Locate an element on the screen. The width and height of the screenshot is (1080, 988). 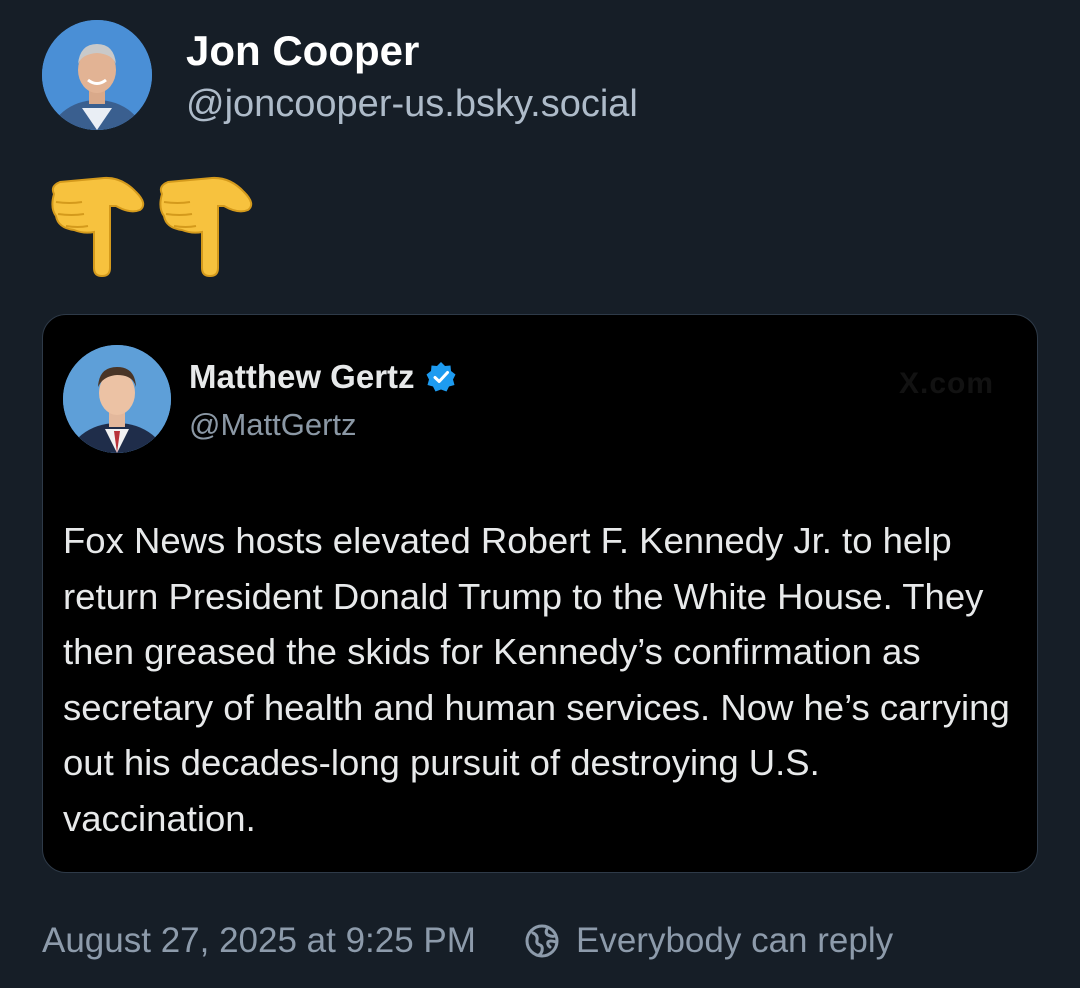
quoted-author-avatar is located at coordinates (117, 399).